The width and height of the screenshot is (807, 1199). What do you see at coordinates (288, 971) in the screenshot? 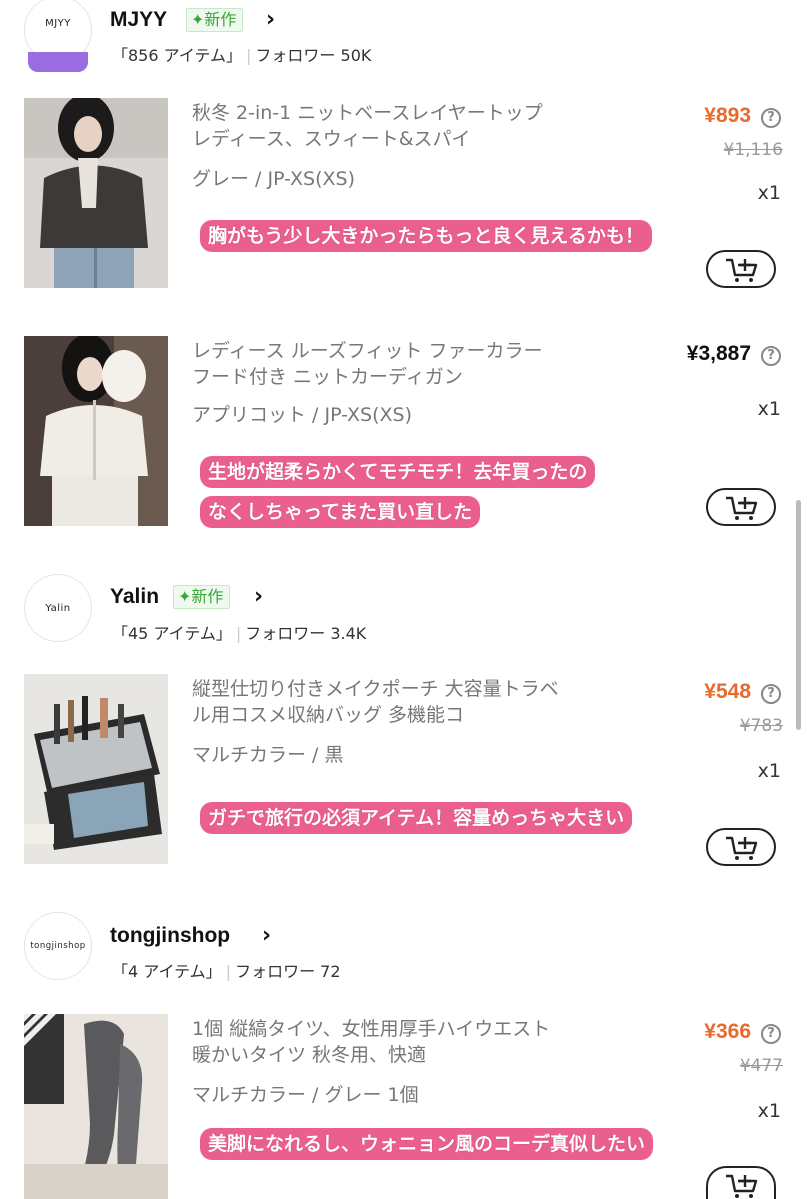
I see `shop-followers: フォロワー 72` at bounding box center [288, 971].